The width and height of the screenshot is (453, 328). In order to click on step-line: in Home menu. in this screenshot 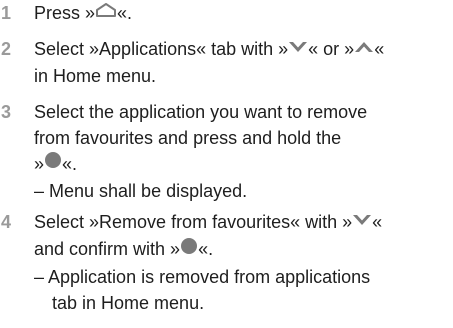, I will do `click(95, 76)`.